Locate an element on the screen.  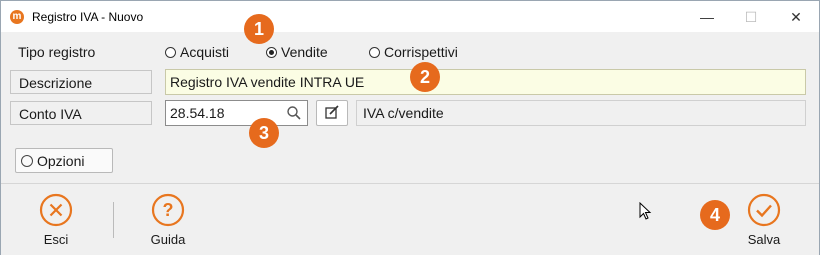
esci-button: Esci is located at coordinates (56, 220).